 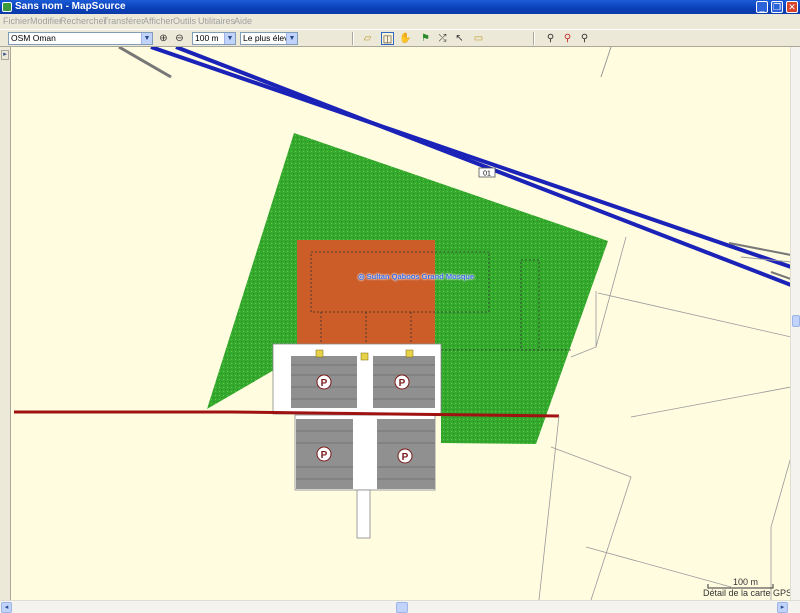 What do you see at coordinates (567, 38) in the screenshot?
I see `find-address-icon: ⚲` at bounding box center [567, 38].